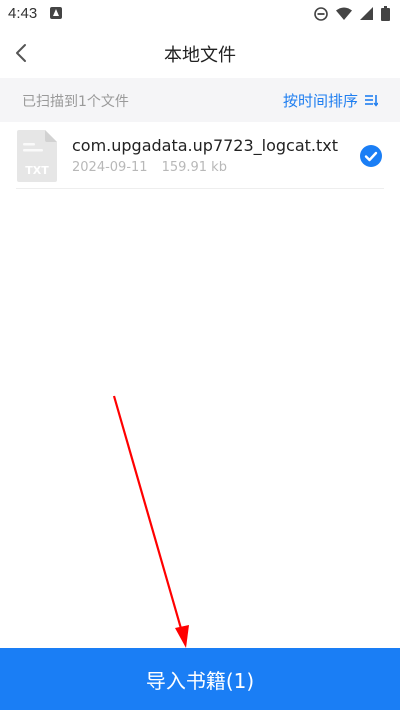 This screenshot has height=710, width=400. I want to click on status-icons, so click(352, 13).